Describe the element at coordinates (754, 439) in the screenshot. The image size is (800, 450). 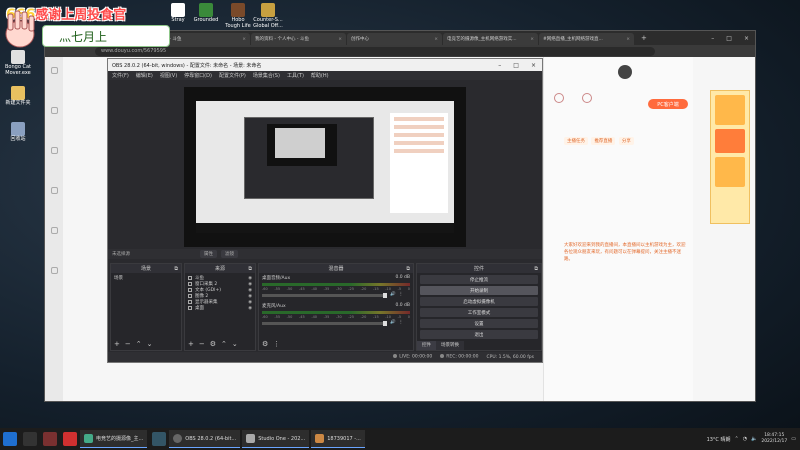
I see `volume-icon: 🔈` at that location.